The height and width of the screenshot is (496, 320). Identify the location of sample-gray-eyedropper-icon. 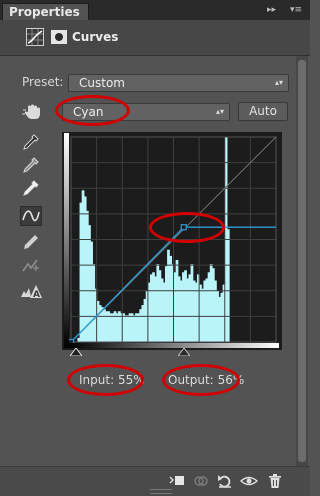
(31, 165).